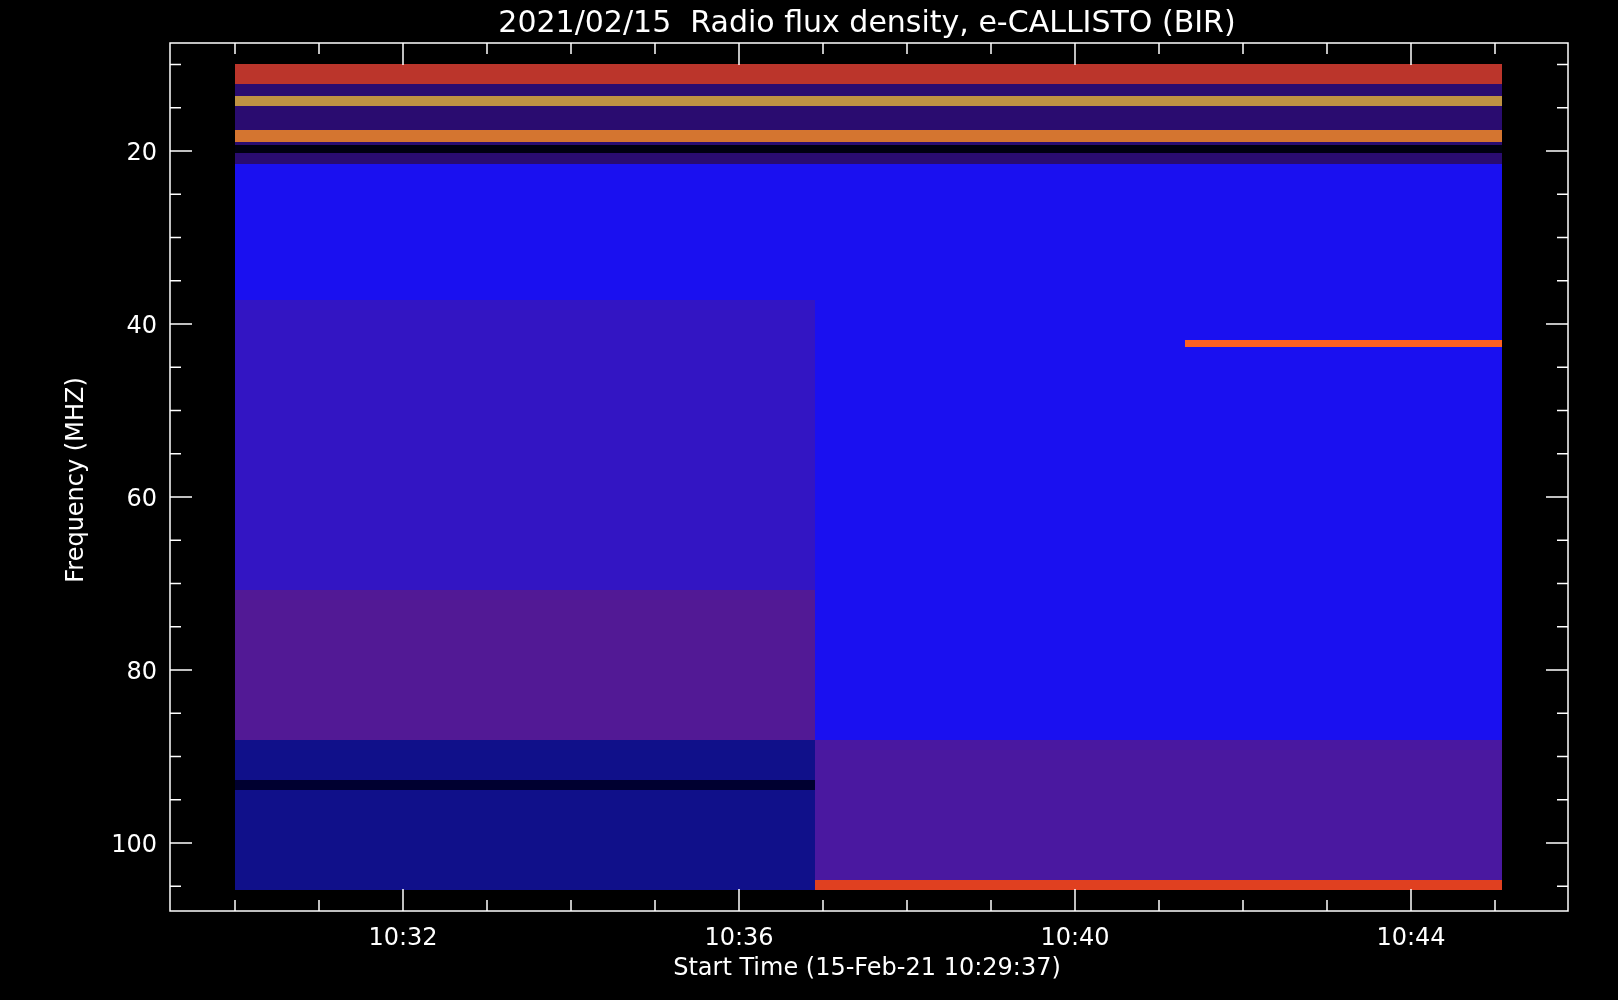 This screenshot has width=1618, height=1000. I want to click on y-axis-label: Frequency (MHZ), so click(75, 480).